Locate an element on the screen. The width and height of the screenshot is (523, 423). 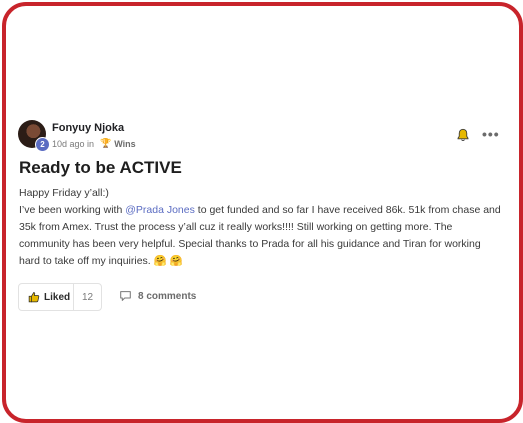
post-time: 10d ago in is located at coordinates (73, 143).